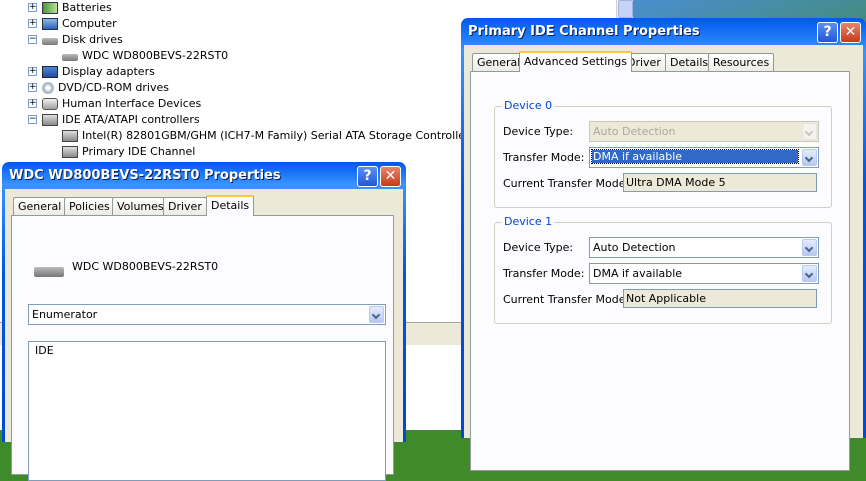 This screenshot has height=481, width=866. Describe the element at coordinates (89, 23) in the screenshot. I see `tree-label: Computer` at that location.